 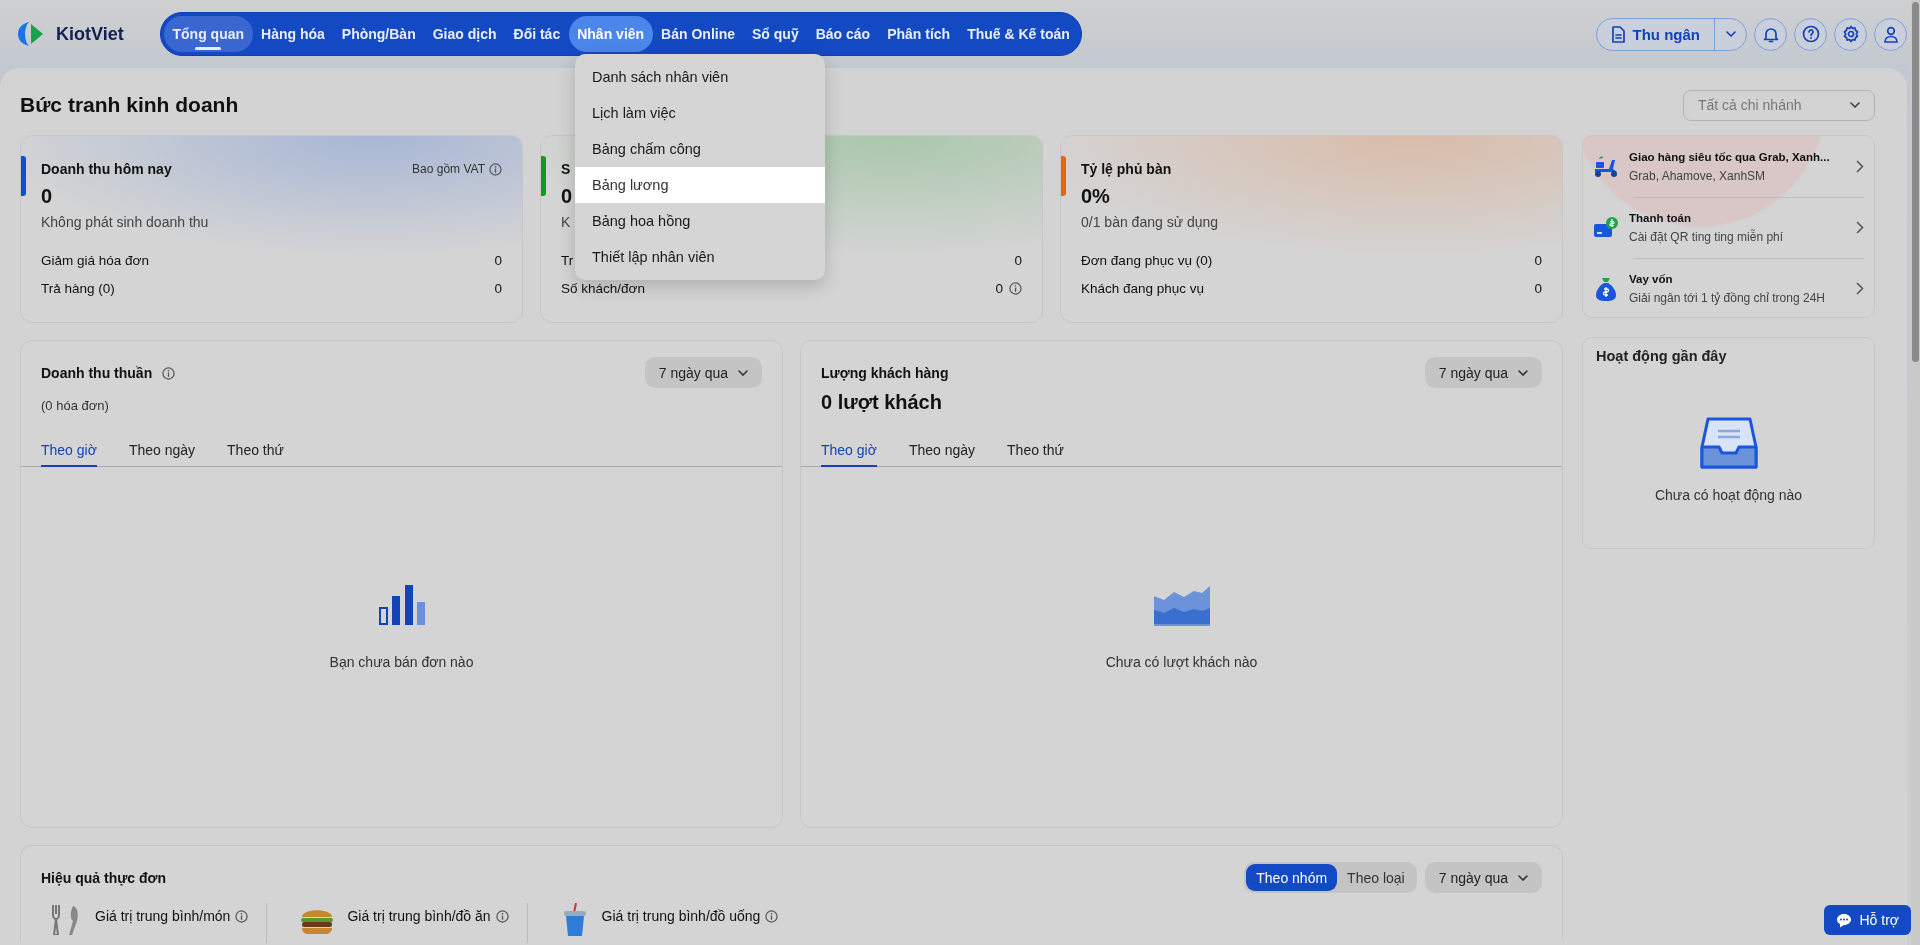 I want to click on scooter-icon, so click(x=1606, y=166).